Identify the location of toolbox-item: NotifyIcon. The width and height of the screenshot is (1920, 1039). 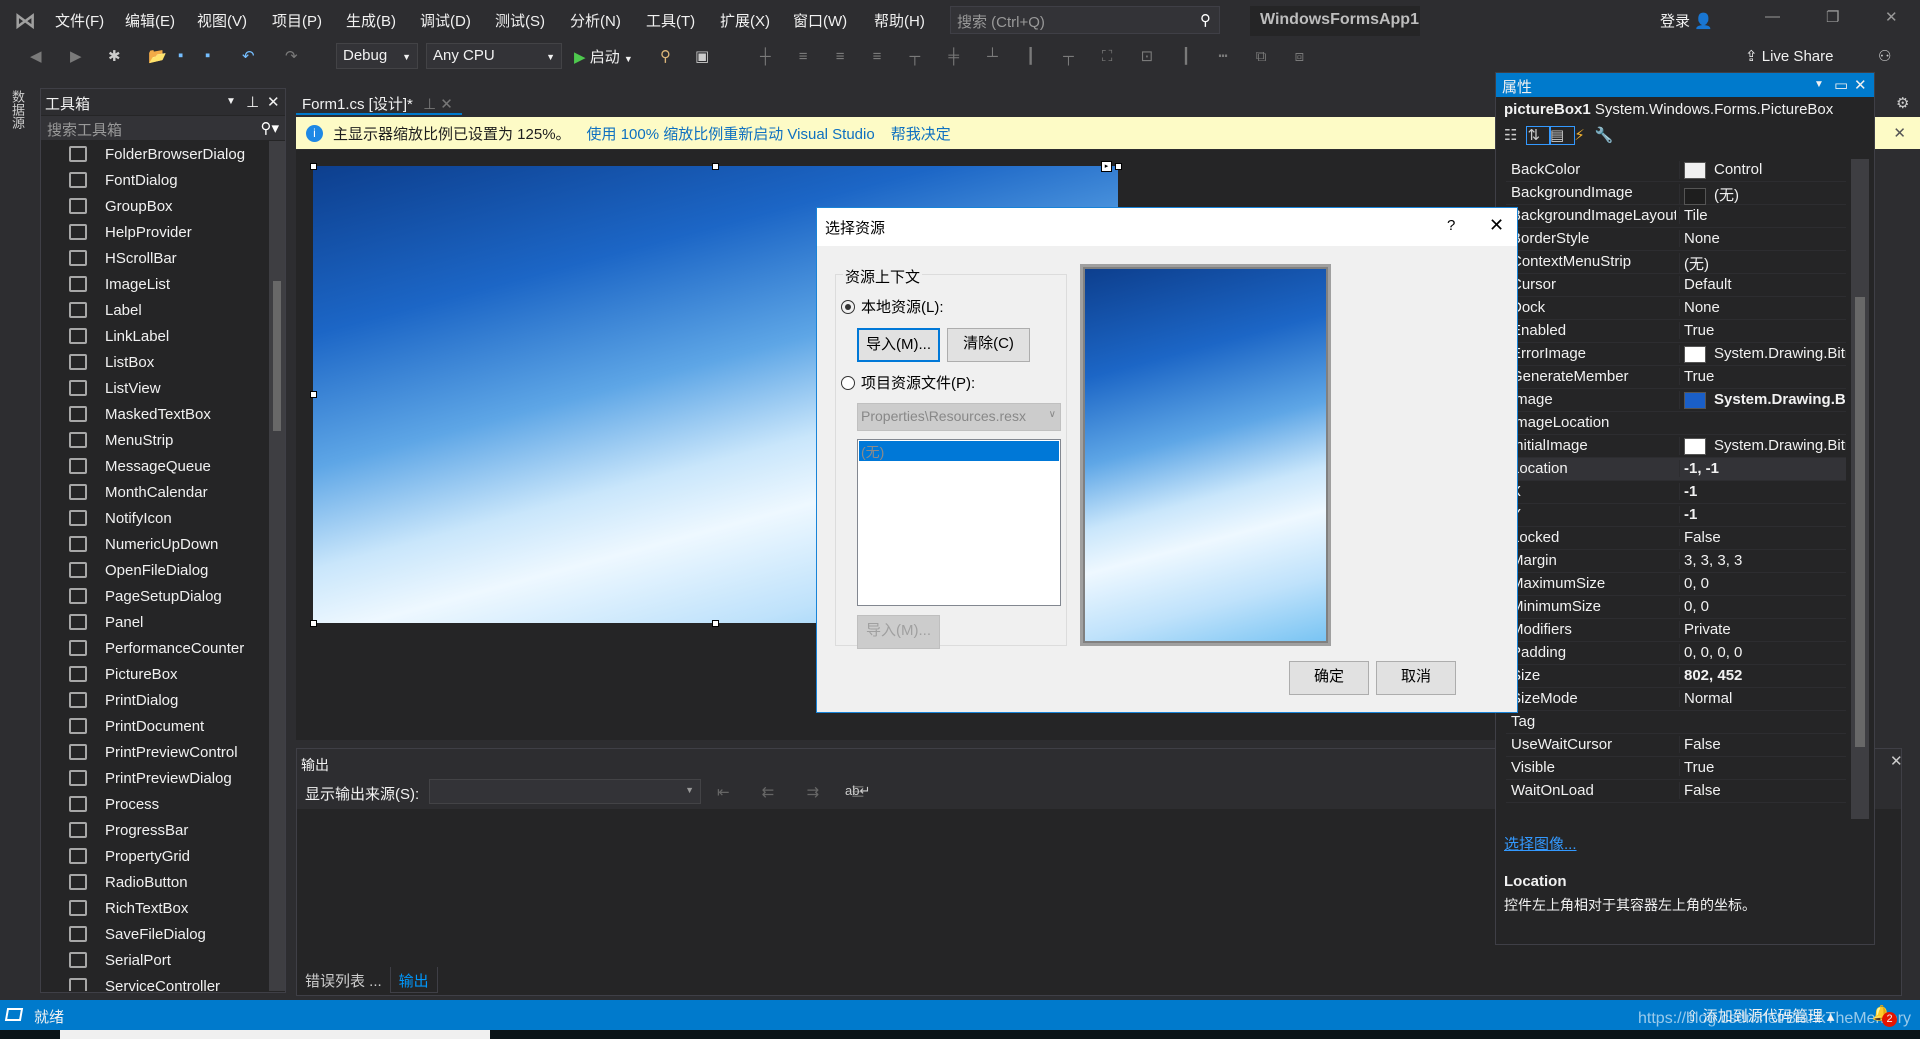
(120, 518).